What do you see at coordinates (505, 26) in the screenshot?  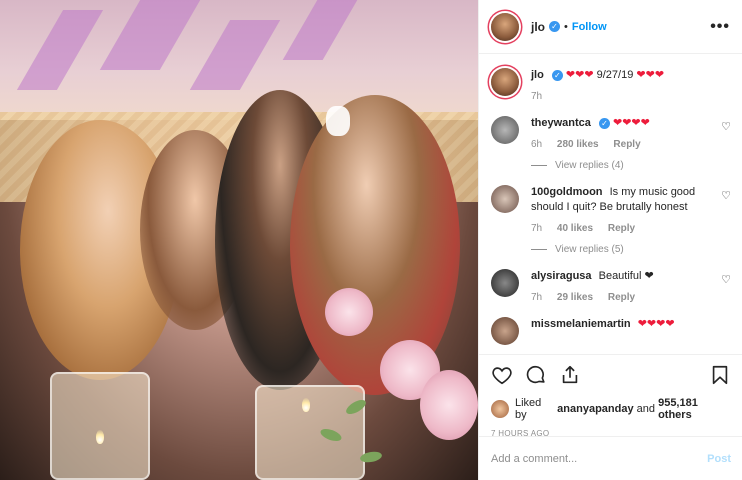 I see `author-avatar` at bounding box center [505, 26].